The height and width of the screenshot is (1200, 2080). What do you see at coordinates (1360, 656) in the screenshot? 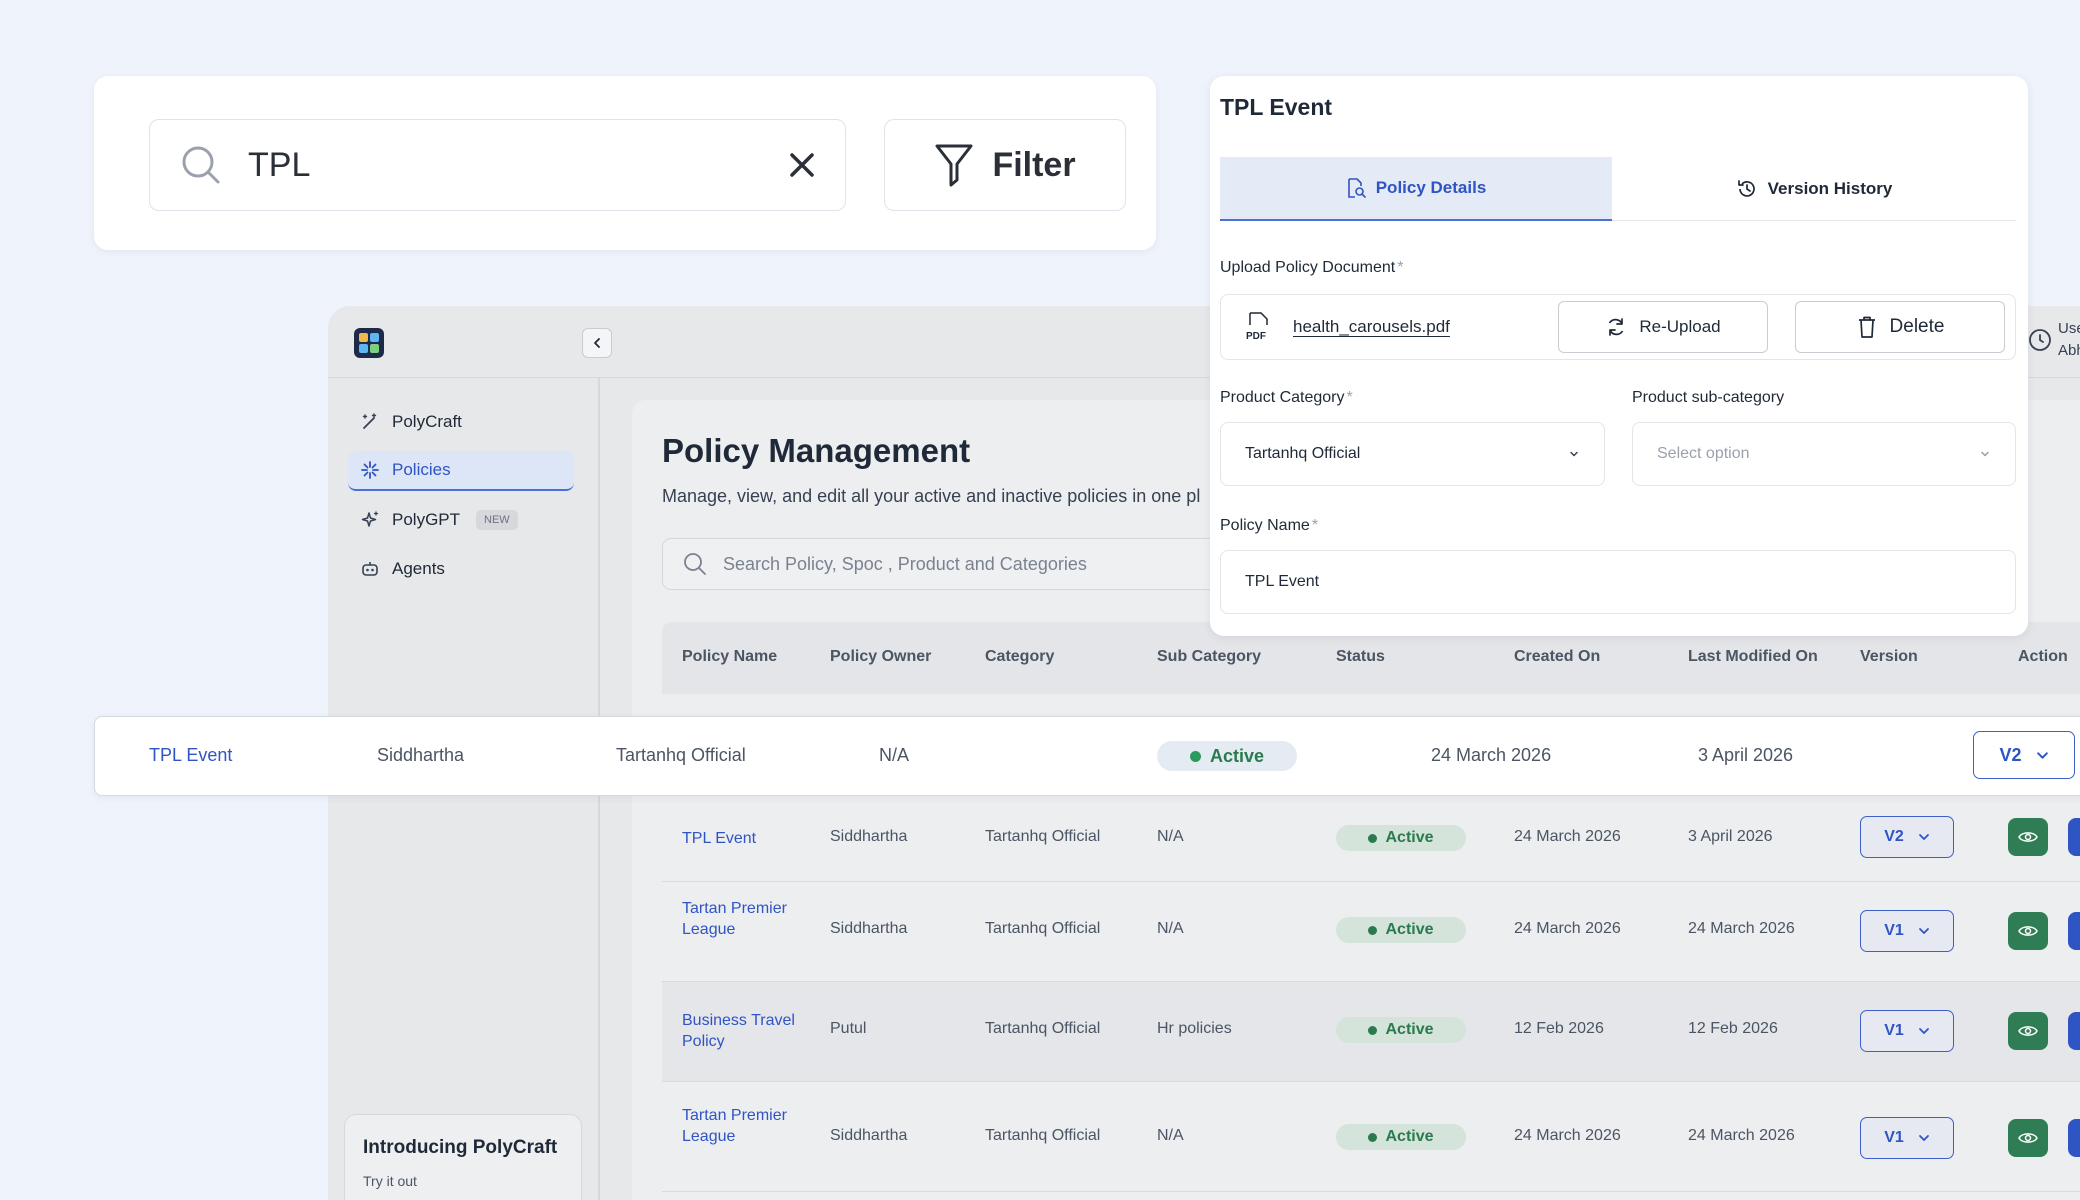
I see `column-header: Status` at bounding box center [1360, 656].